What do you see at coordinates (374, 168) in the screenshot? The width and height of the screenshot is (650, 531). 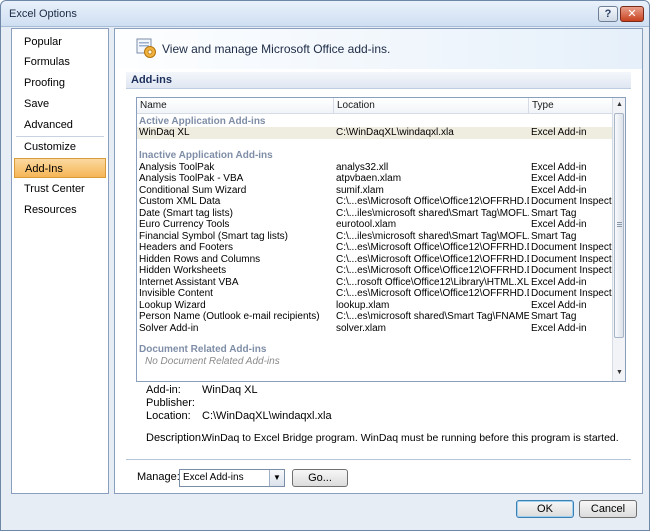 I see `table-row: Analysis ToolPak analys32.xll Excel Add-in` at bounding box center [374, 168].